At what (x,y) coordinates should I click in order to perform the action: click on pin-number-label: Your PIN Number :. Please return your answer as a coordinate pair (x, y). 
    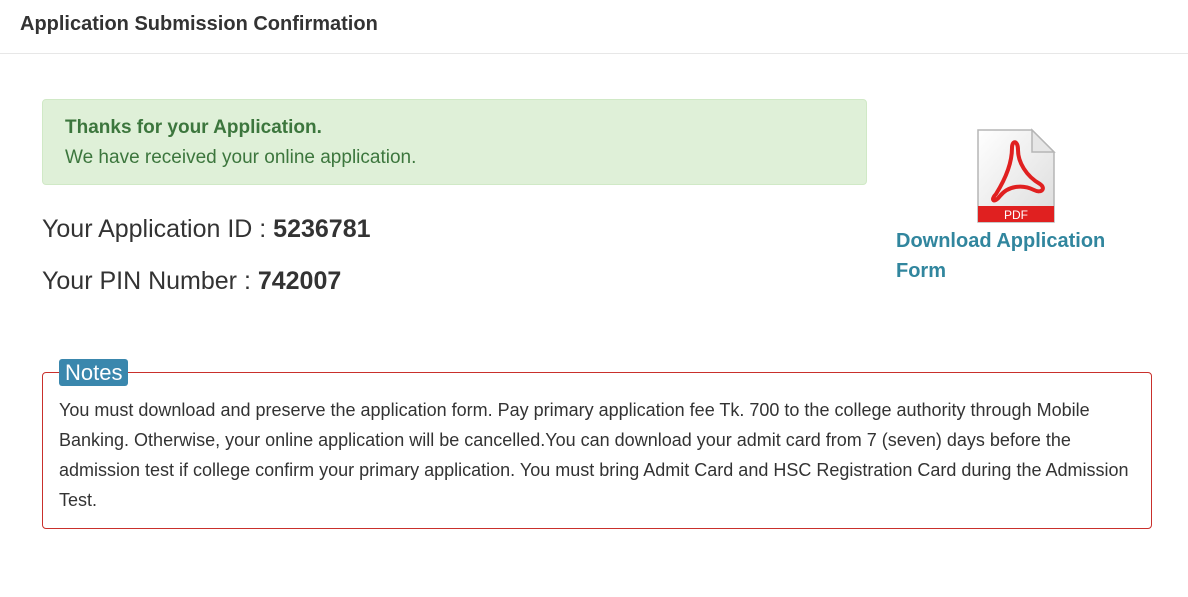
    Looking at the image, I should click on (150, 281).